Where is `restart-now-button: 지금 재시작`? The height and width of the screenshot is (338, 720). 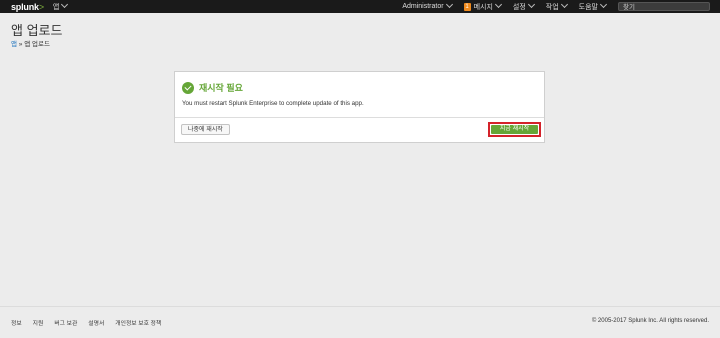 restart-now-button: 지금 재시작 is located at coordinates (514, 129).